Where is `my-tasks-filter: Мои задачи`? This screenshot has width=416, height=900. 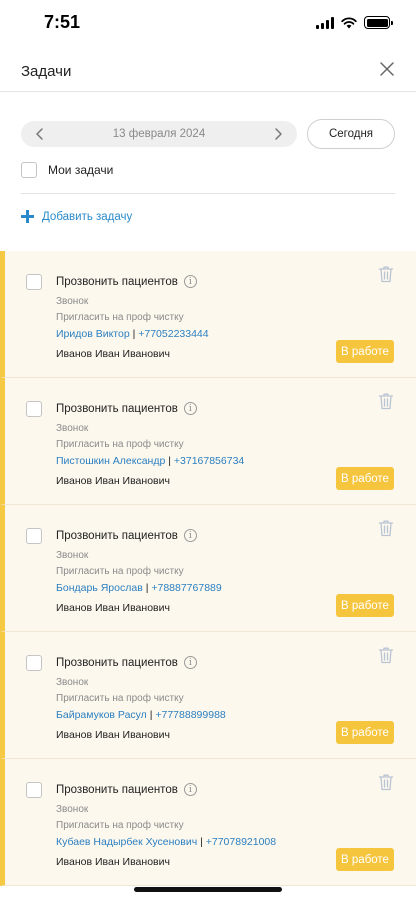
my-tasks-filter: Мои задачи is located at coordinates (67, 170).